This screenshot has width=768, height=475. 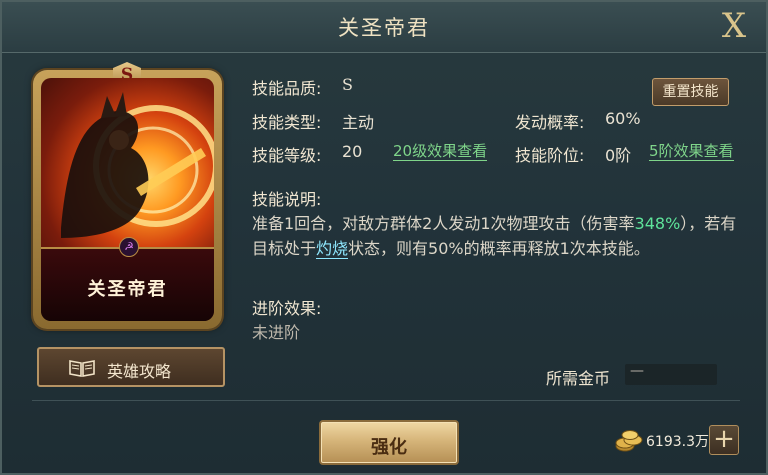 I want to click on level-label: 技能等级:, so click(x=287, y=155).